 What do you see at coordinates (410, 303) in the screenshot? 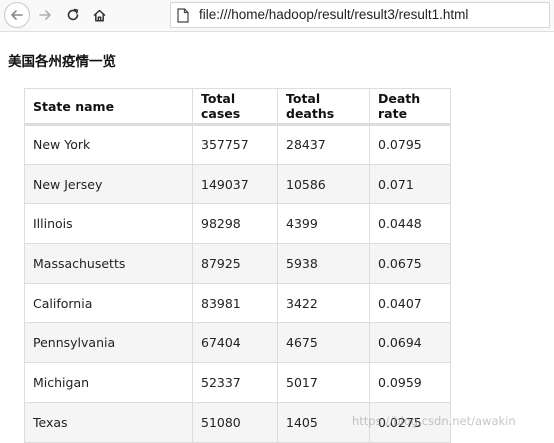
I see `cell-rate: 0.0407` at bounding box center [410, 303].